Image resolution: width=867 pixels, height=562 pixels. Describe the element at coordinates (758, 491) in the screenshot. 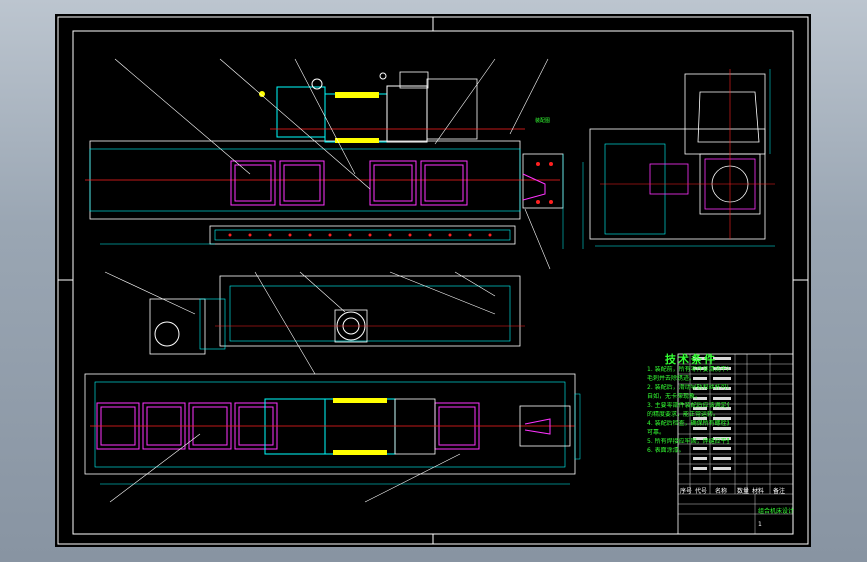

I see `title-block-col-header: 材料` at that location.